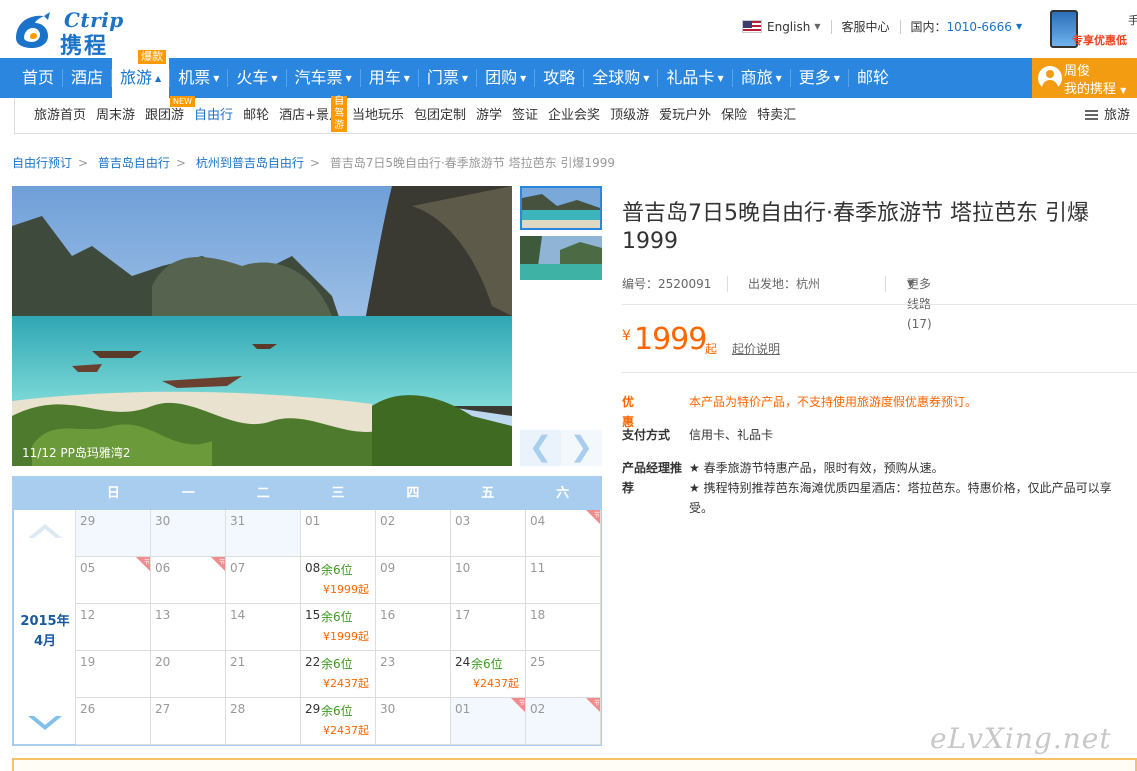 This screenshot has height=771, width=1137. What do you see at coordinates (337, 570) in the screenshot?
I see `seats-left: 余6位` at bounding box center [337, 570].